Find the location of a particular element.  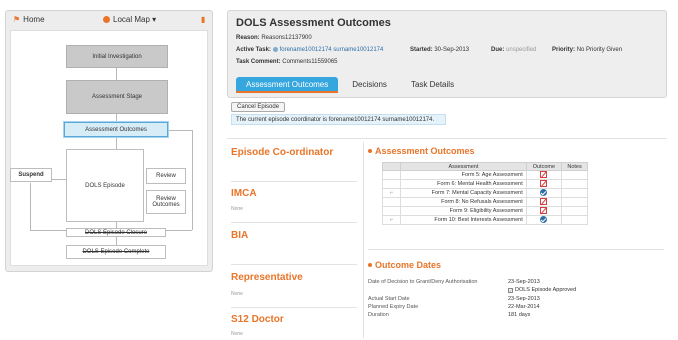

local-map-icon is located at coordinates (106, 19).